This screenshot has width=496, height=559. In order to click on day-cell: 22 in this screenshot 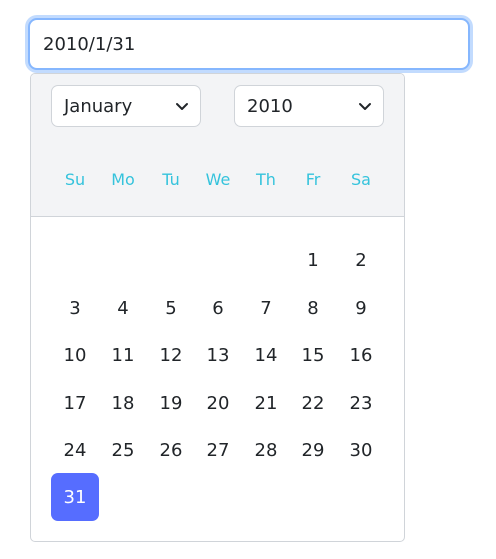, I will do `click(313, 403)`.